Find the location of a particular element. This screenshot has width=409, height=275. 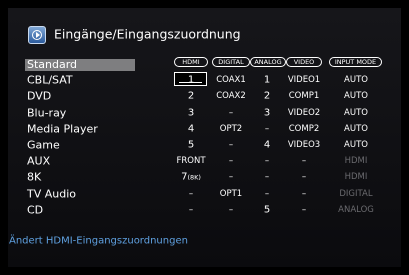

column-header-digital: DIGITAL is located at coordinates (231, 62).